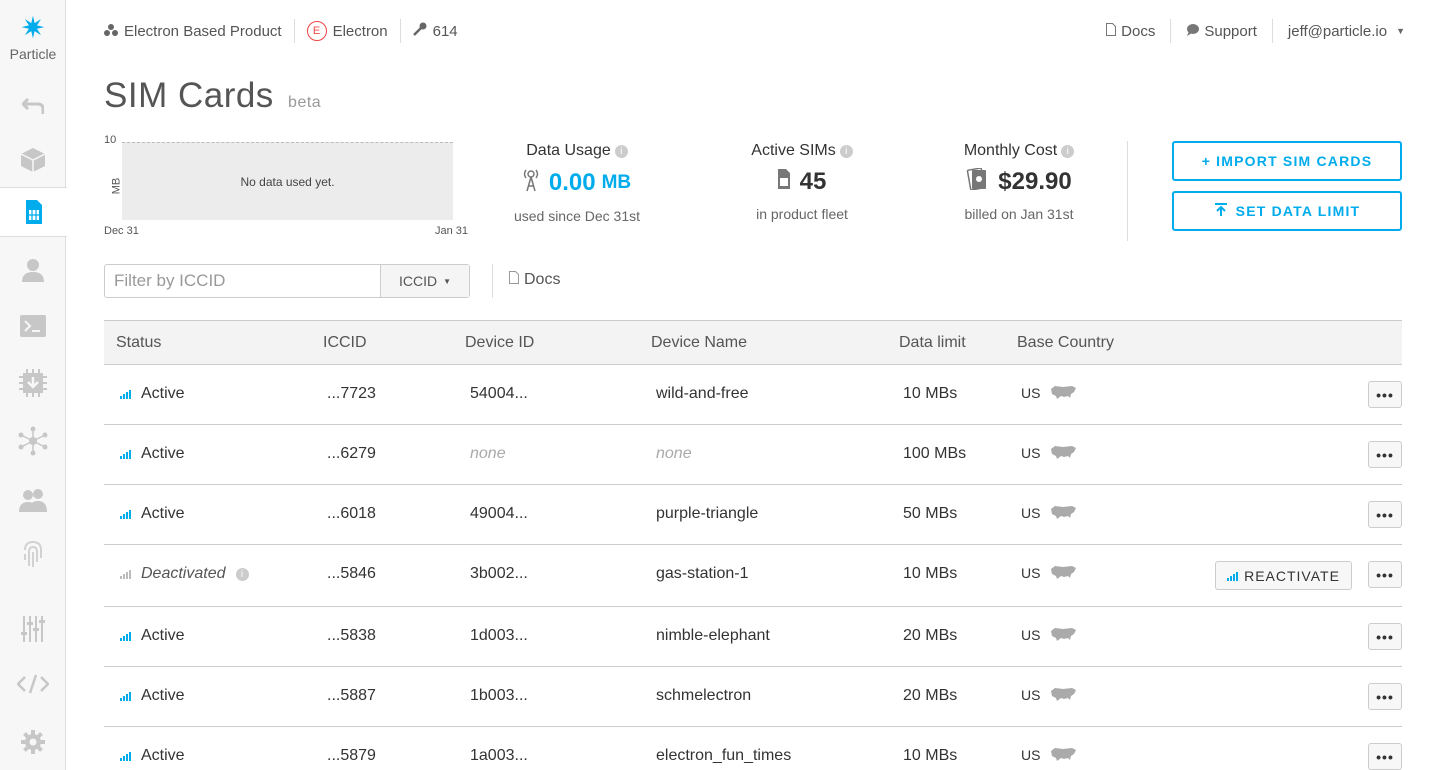 This screenshot has width=1429, height=770. What do you see at coordinates (33, 270) in the screenshot?
I see `user-icon` at bounding box center [33, 270].